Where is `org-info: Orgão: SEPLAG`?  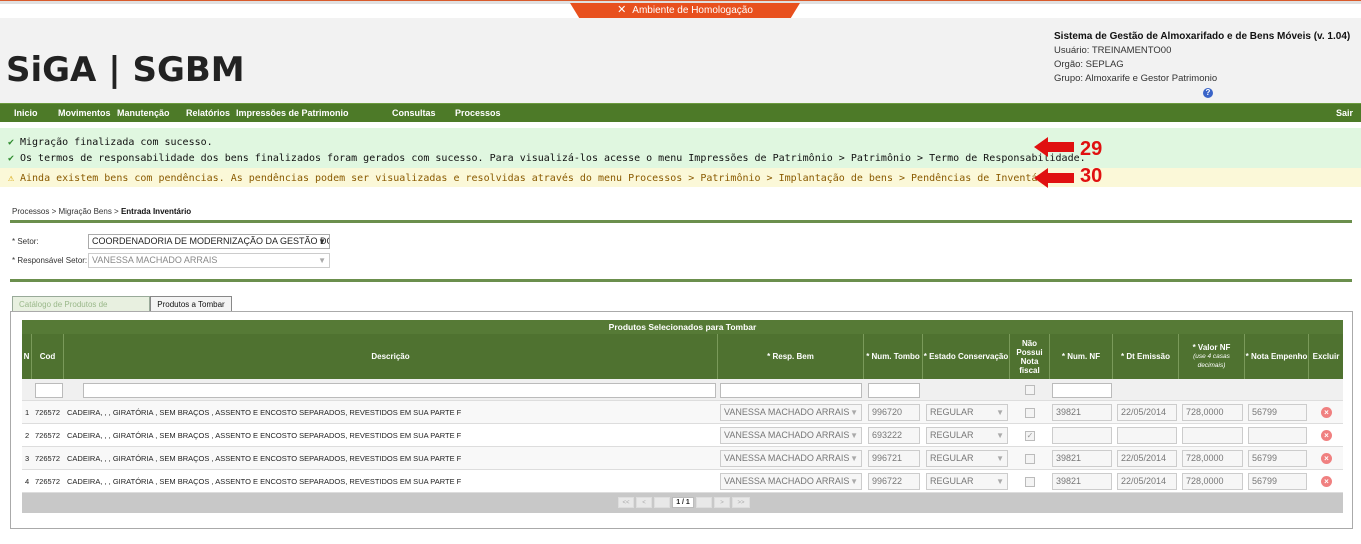
org-info: Orgão: SEPLAG is located at coordinates (1089, 64).